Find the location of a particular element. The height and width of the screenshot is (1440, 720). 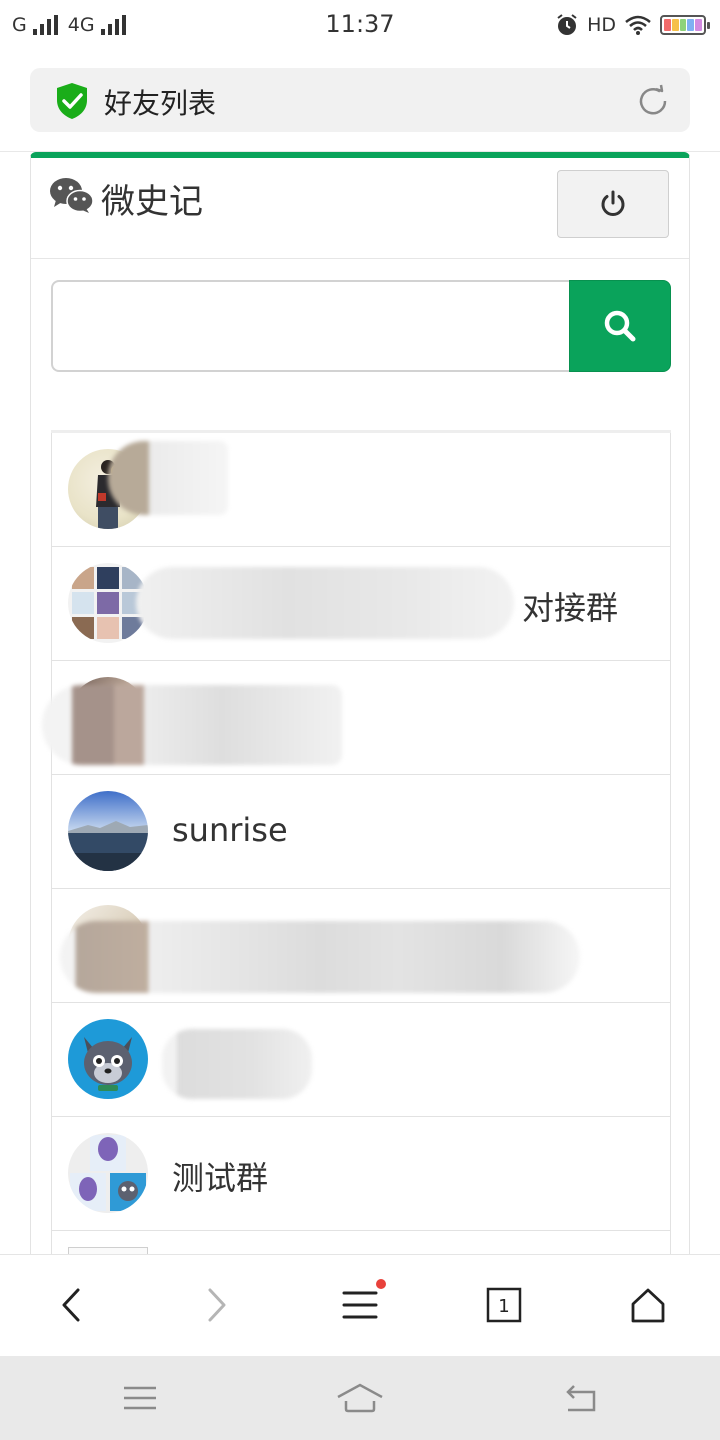

back-button is located at coordinates (72, 1305).